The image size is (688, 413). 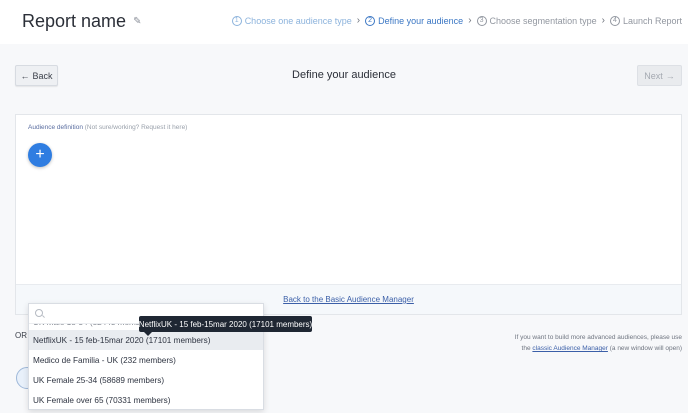 What do you see at coordinates (614, 20) in the screenshot?
I see `step-4-number: 4` at bounding box center [614, 20].